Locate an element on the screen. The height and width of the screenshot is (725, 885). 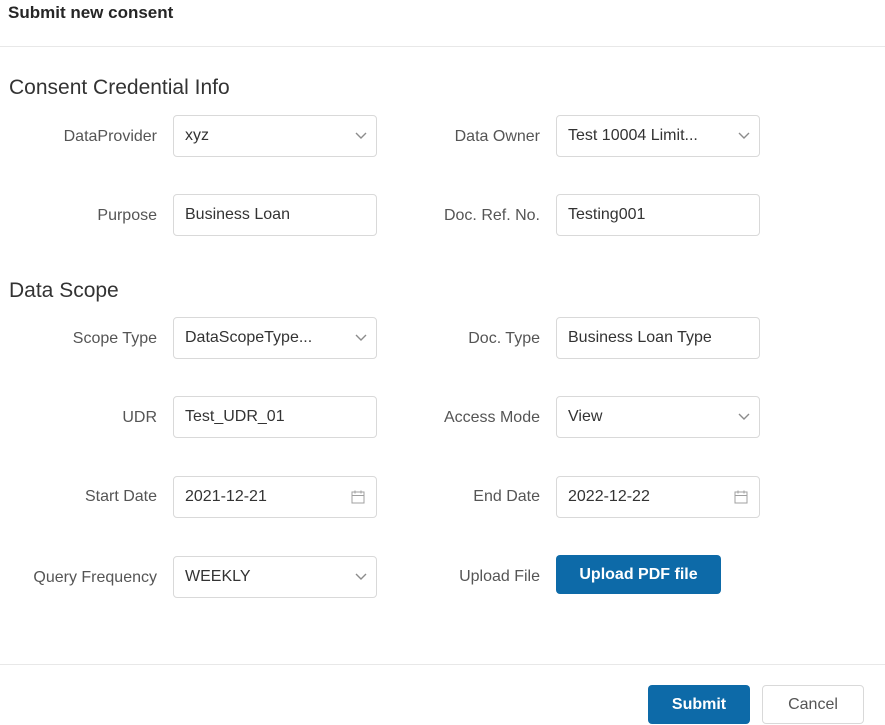
query-frequency-select: WEEKLY is located at coordinates (275, 577).